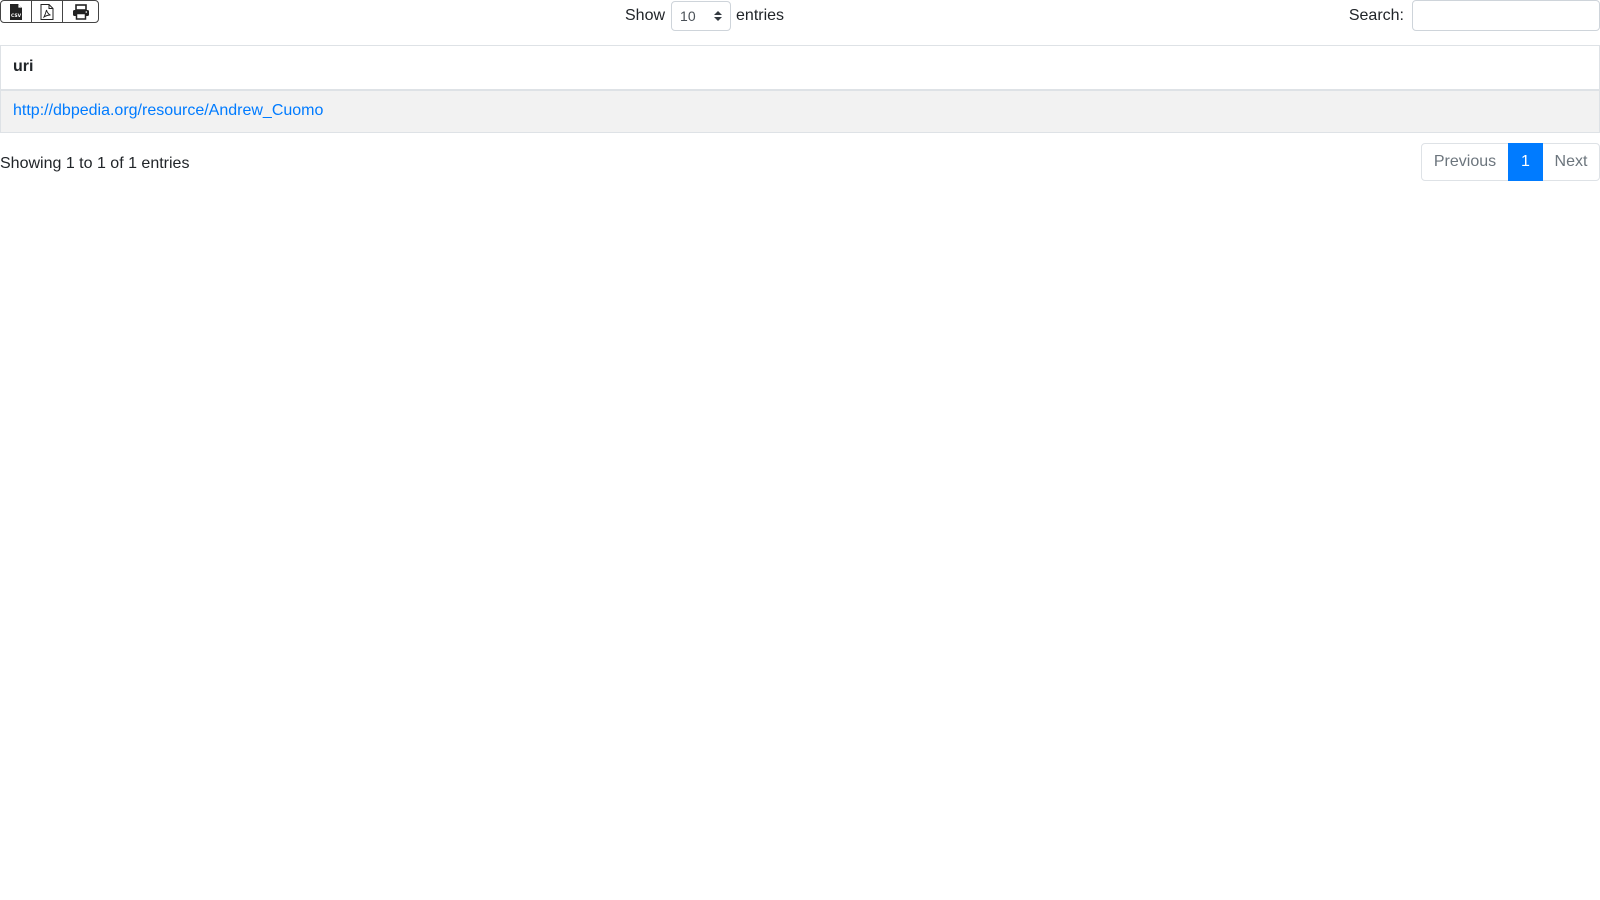 The width and height of the screenshot is (1600, 900). I want to click on next-page-button: Next, so click(1571, 162).